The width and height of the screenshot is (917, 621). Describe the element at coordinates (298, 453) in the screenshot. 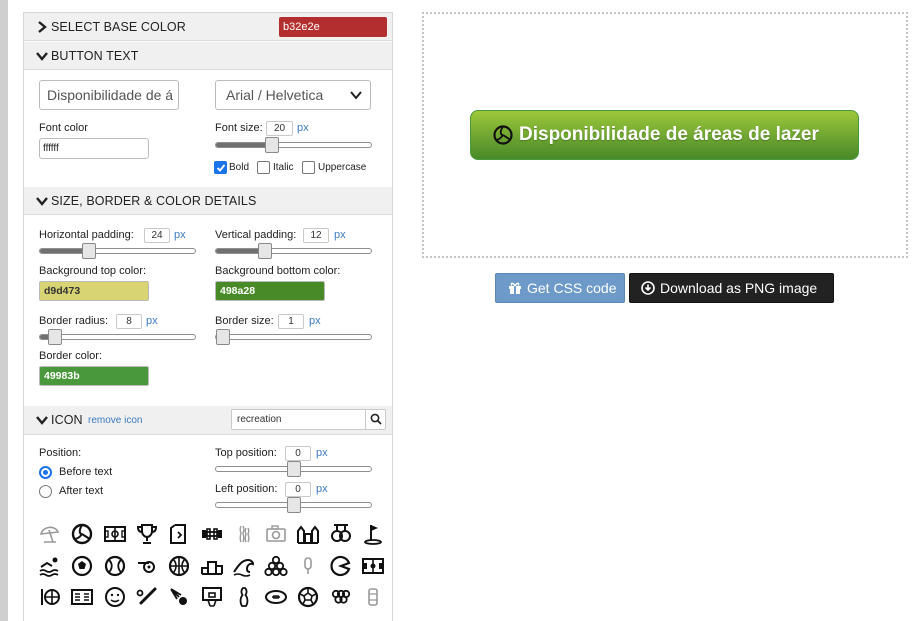

I see `top-position-input: 0` at that location.